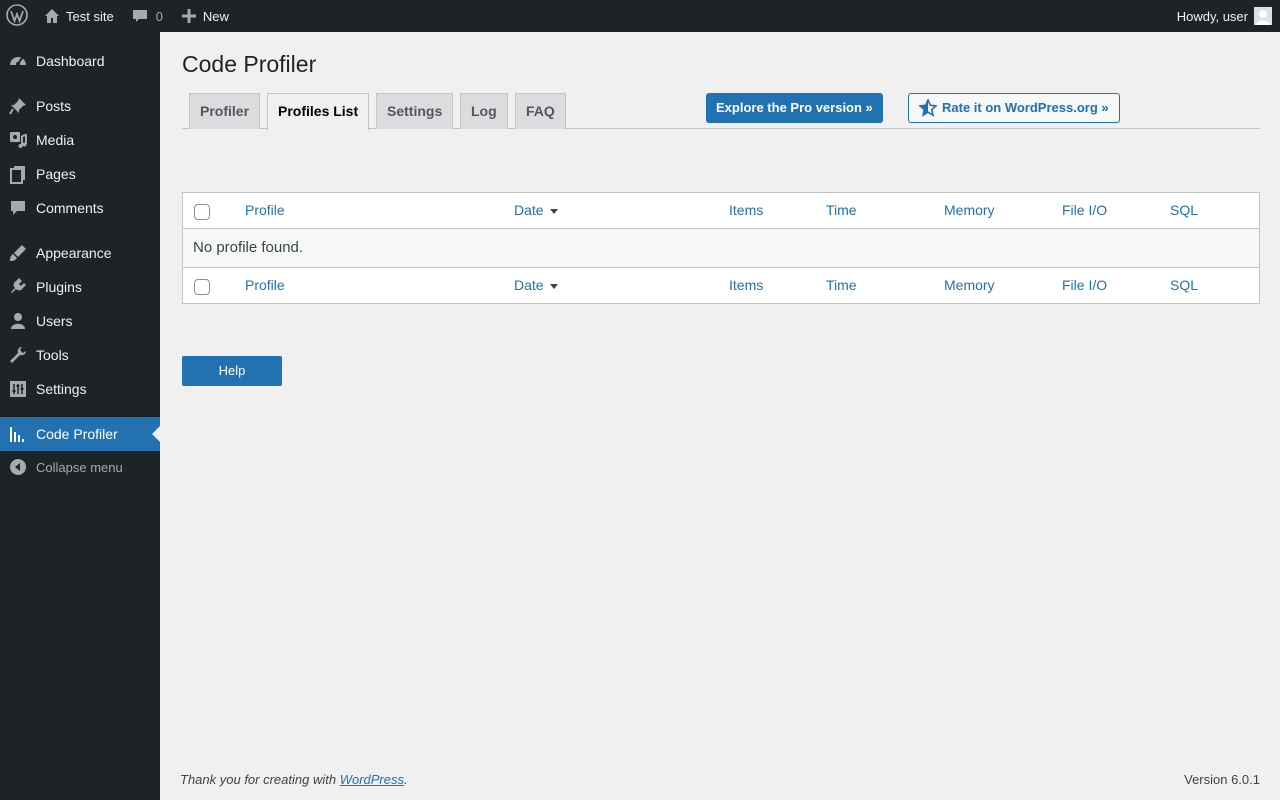  I want to click on table-row: No profile found., so click(721, 248).